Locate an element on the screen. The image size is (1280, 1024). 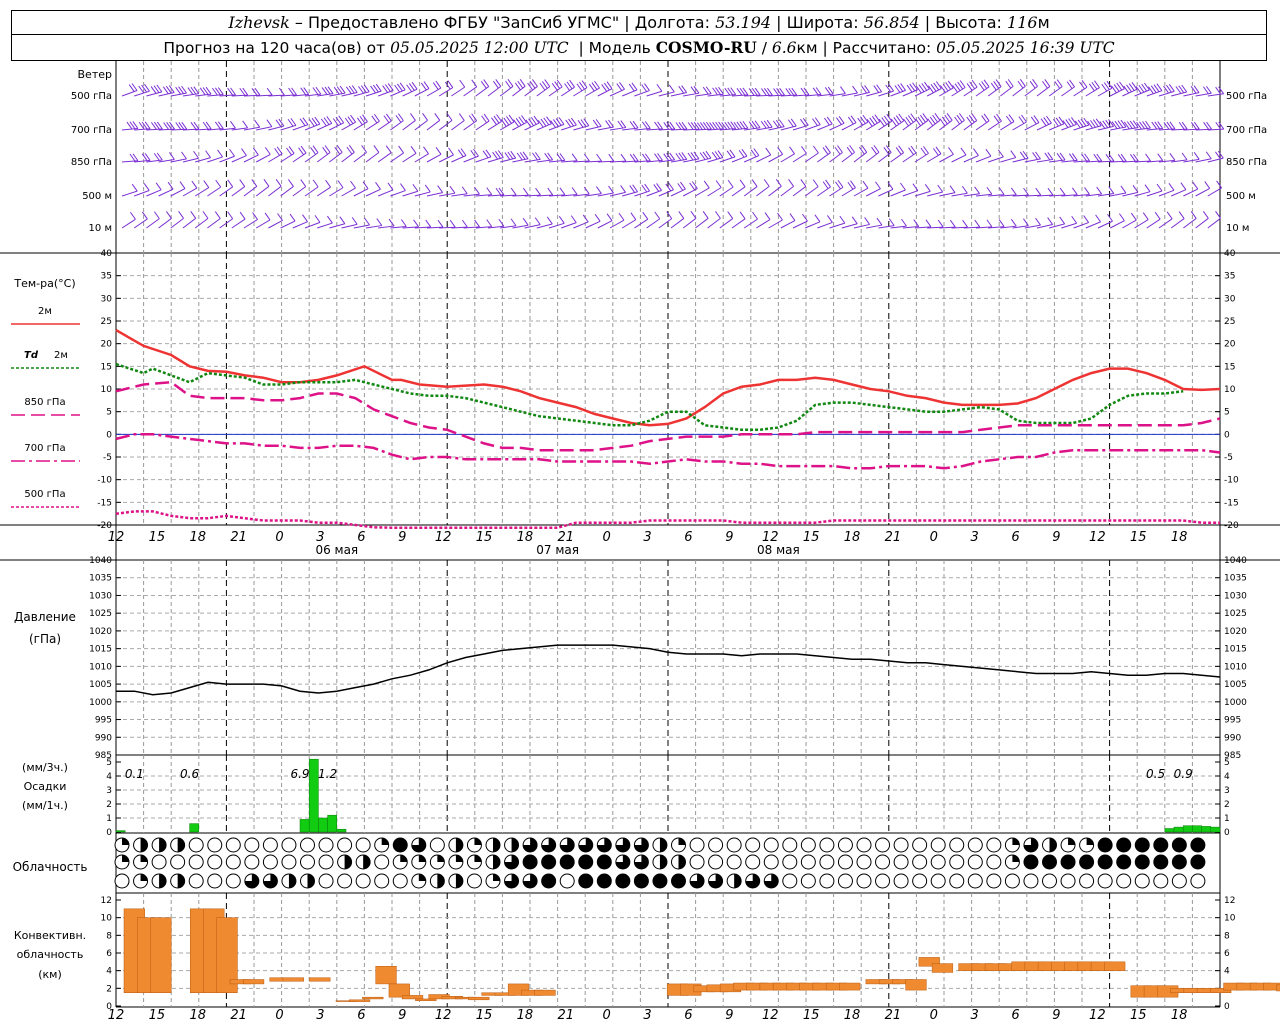
wind-level-label-right: 500 гПа is located at coordinates (1246, 96).